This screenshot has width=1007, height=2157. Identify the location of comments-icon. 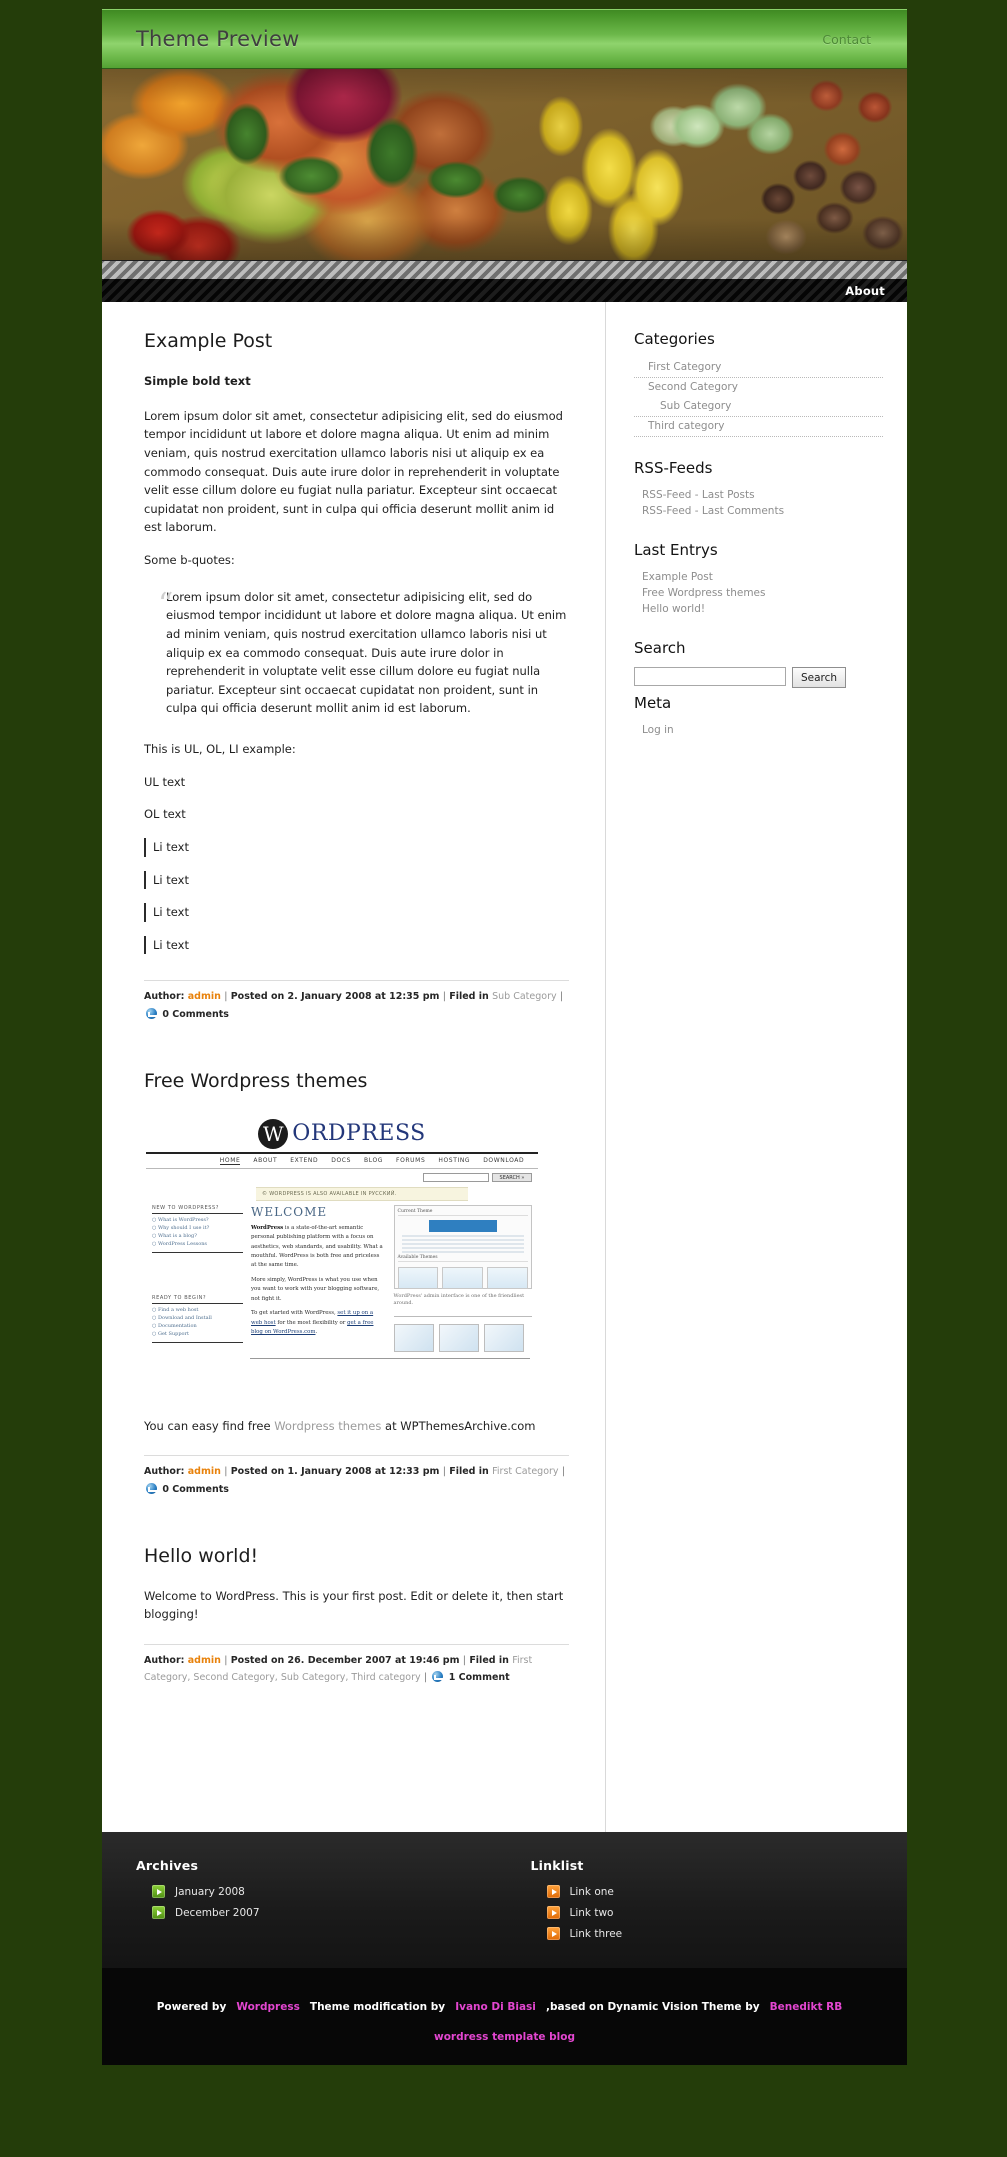
(438, 1677).